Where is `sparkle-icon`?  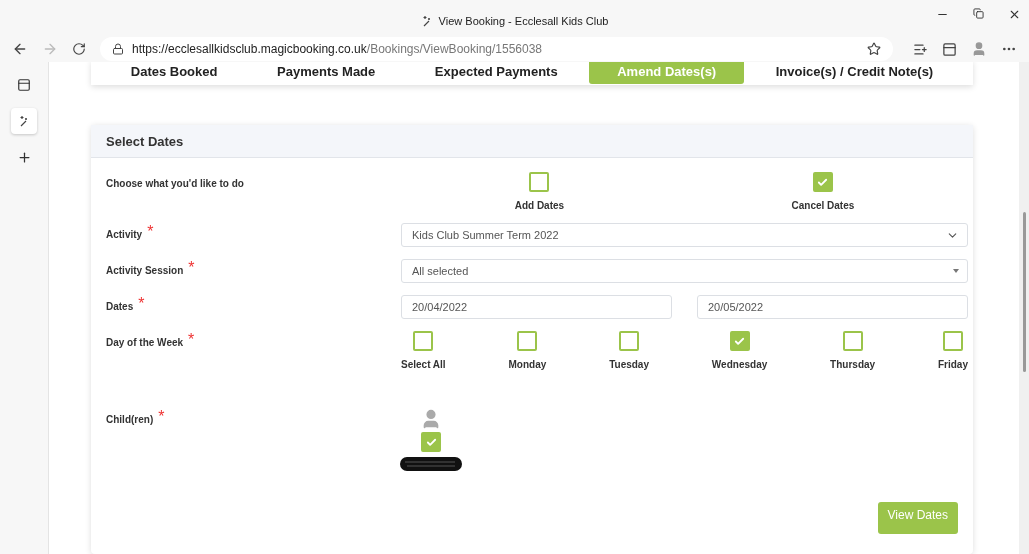 sparkle-icon is located at coordinates (24, 121).